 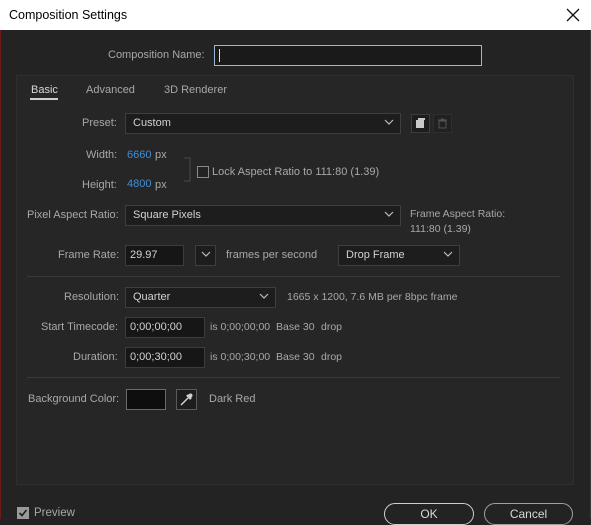 I want to click on save-preset-icon, so click(x=420, y=123).